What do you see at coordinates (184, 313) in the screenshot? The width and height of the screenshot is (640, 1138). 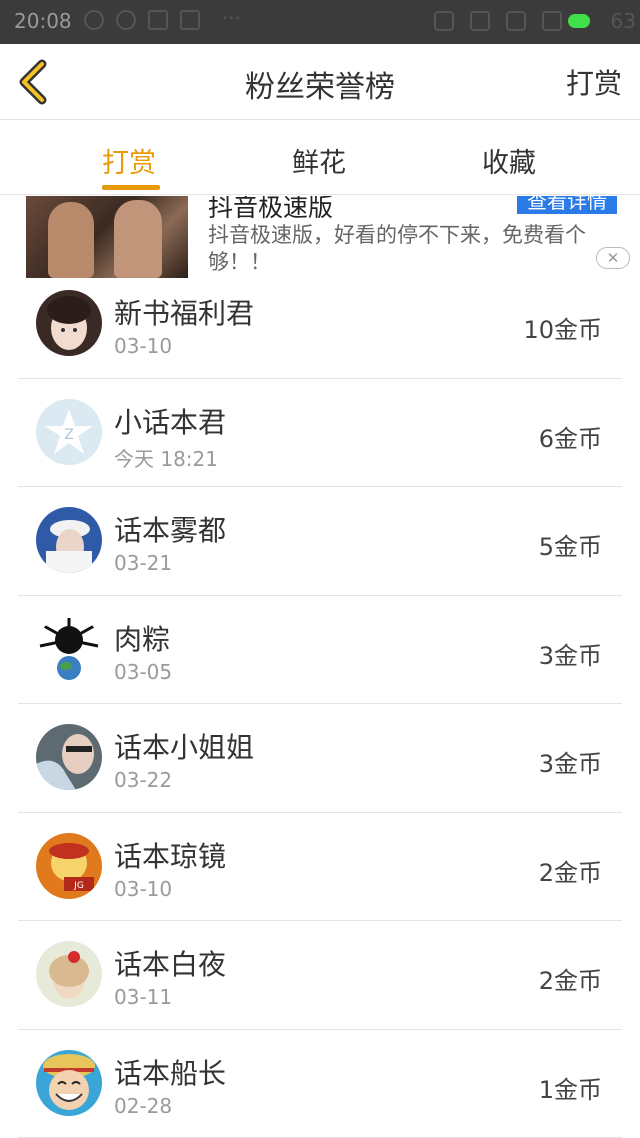 I see `user-name: 新书福利君` at bounding box center [184, 313].